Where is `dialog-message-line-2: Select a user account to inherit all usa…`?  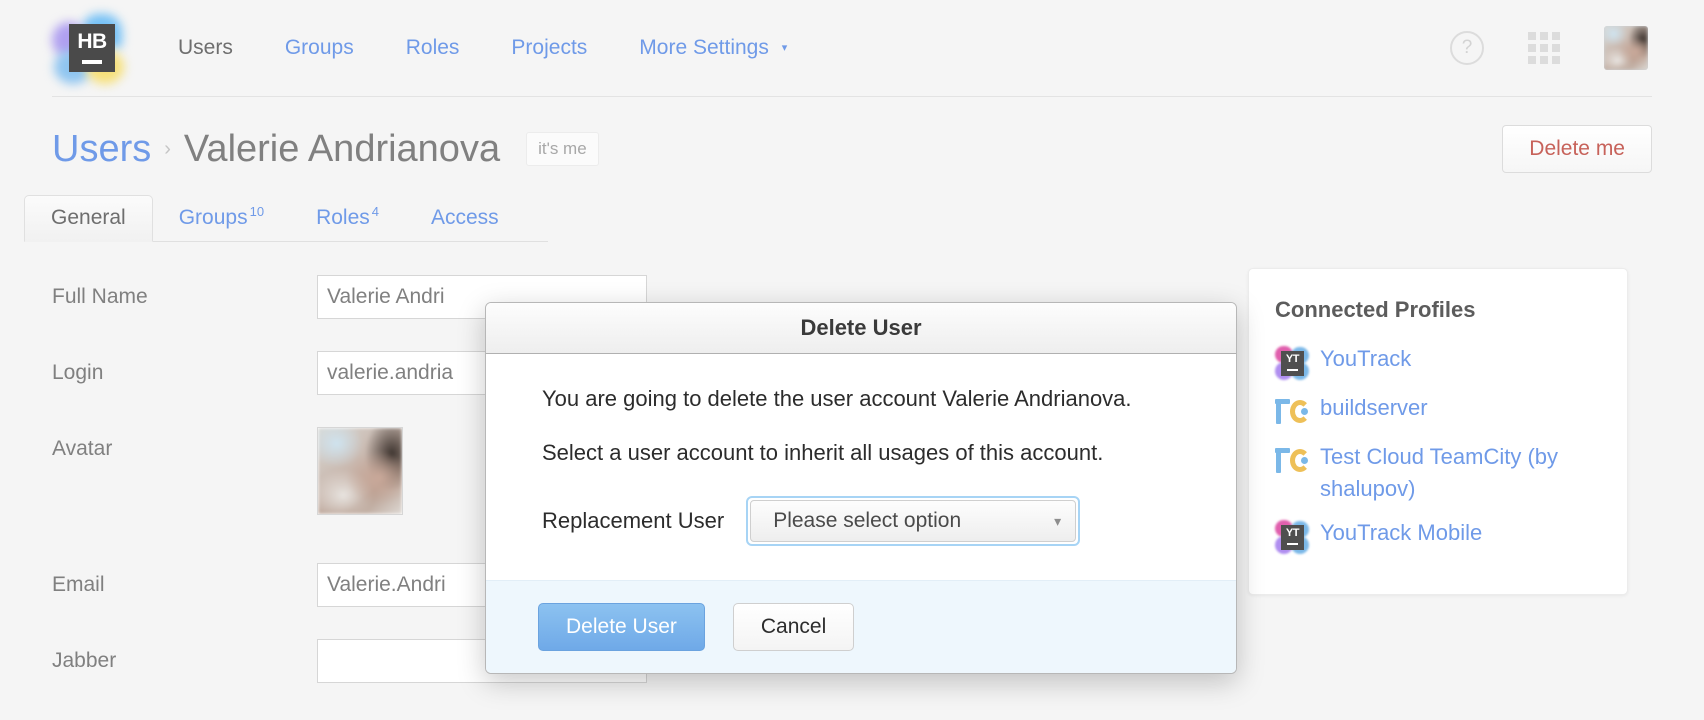
dialog-message-line-2: Select a user account to inherit all usa… is located at coordinates (823, 452).